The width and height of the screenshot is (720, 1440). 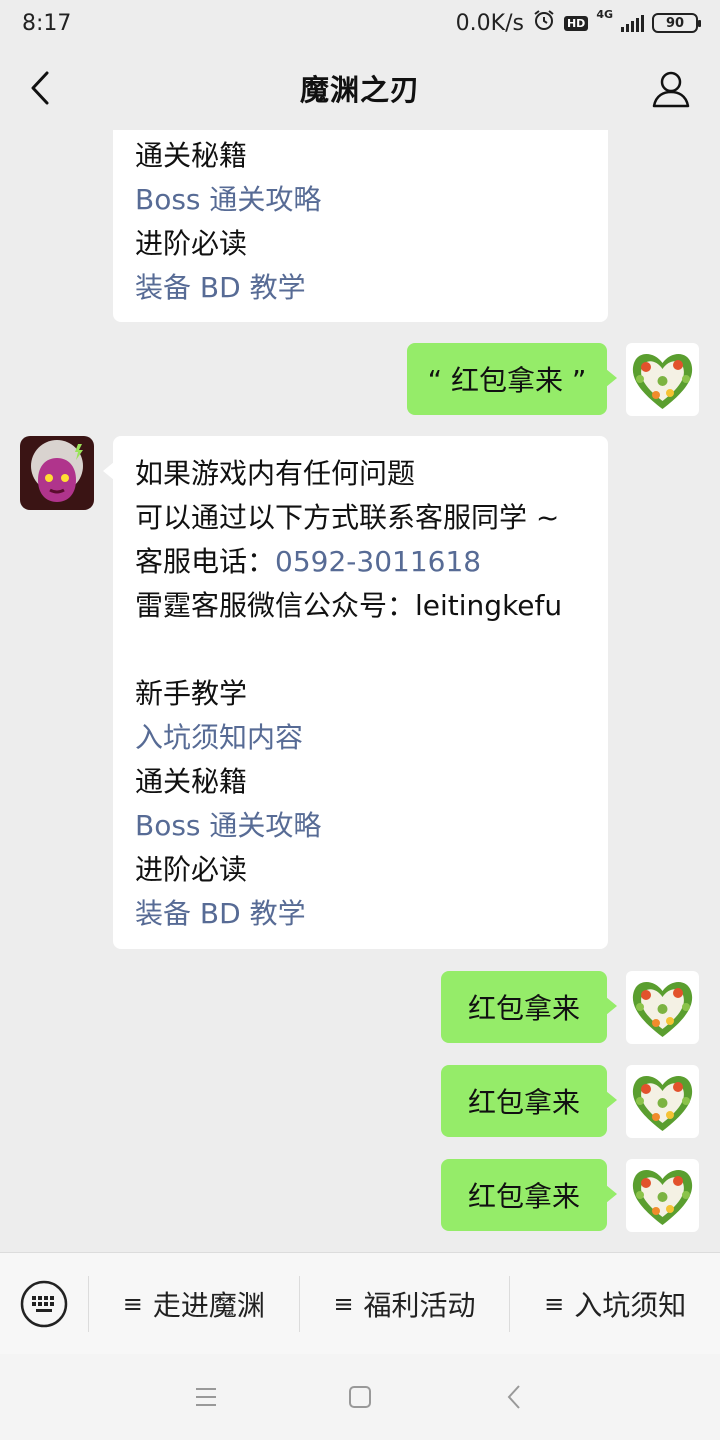 I want to click on signal-icon, so click(x=632, y=23).